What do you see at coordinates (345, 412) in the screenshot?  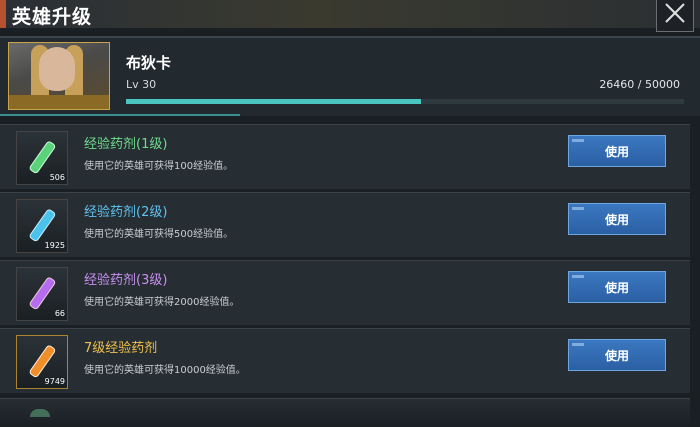 I see `list-item-partial` at bounding box center [345, 412].